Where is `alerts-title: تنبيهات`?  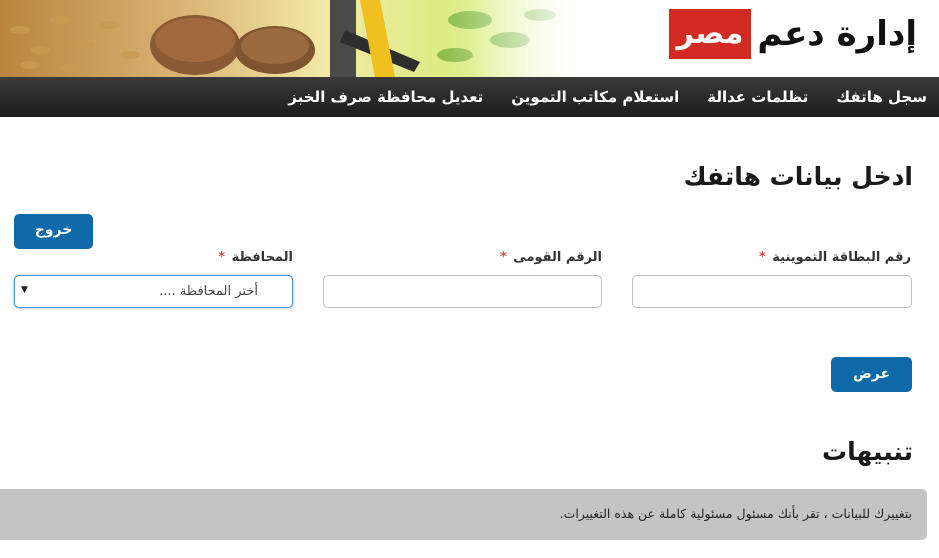
alerts-title: تنبيهات is located at coordinates (867, 451).